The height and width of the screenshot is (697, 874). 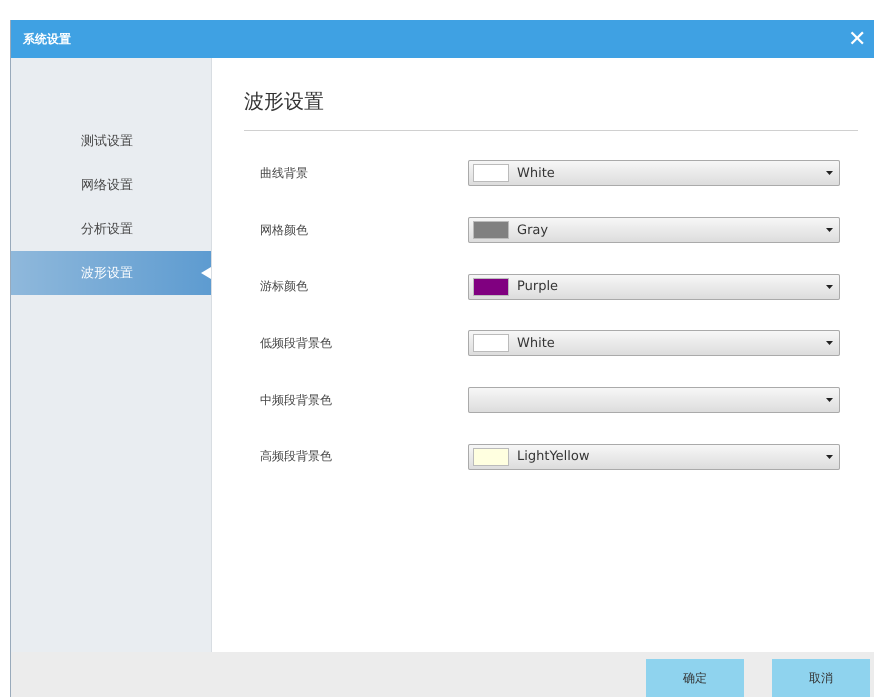 I want to click on sidebar-item: 分析设置, so click(x=111, y=229).